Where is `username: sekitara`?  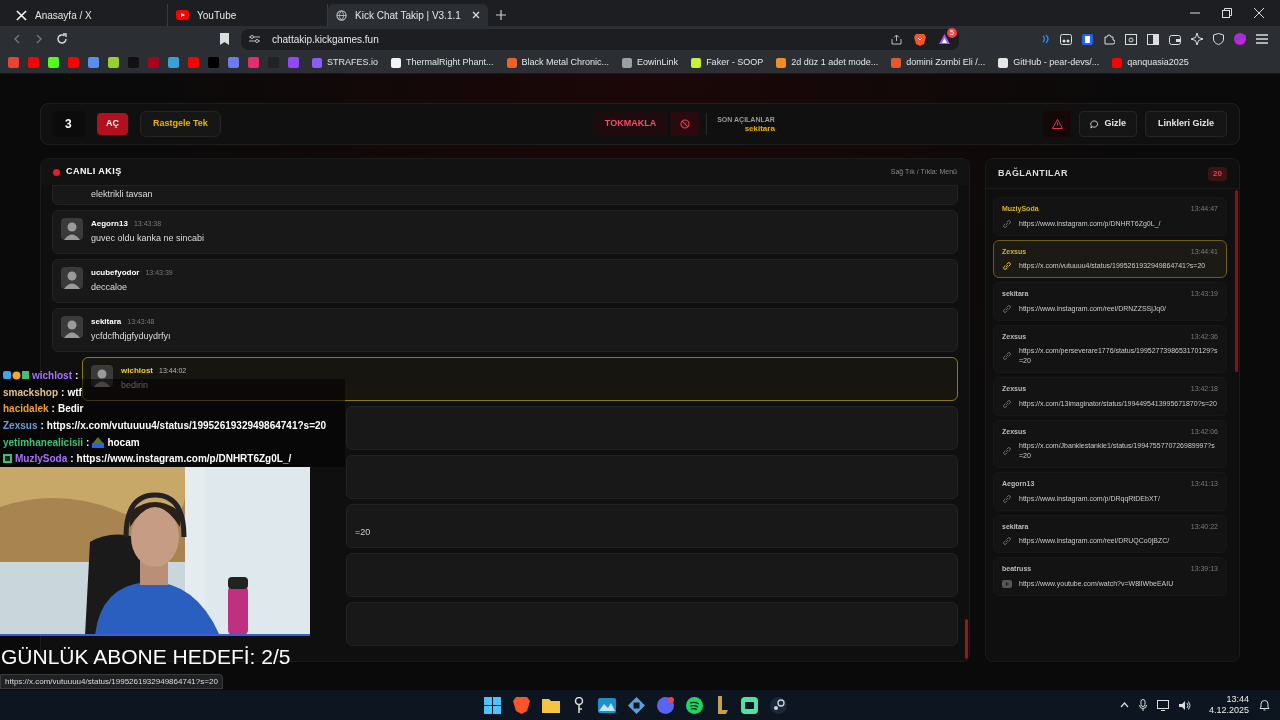 username: sekitara is located at coordinates (106, 322).